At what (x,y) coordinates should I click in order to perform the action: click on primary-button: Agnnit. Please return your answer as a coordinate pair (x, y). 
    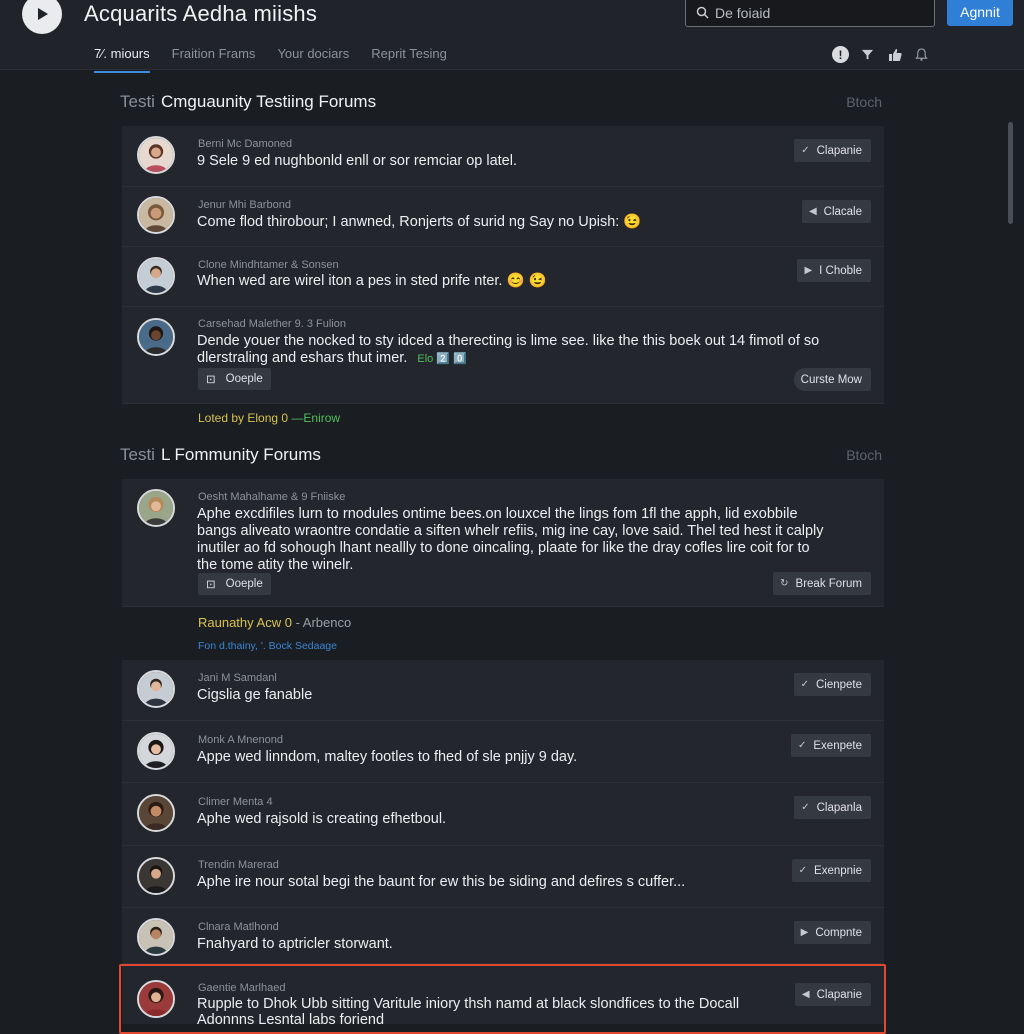
    Looking at the image, I should click on (980, 13).